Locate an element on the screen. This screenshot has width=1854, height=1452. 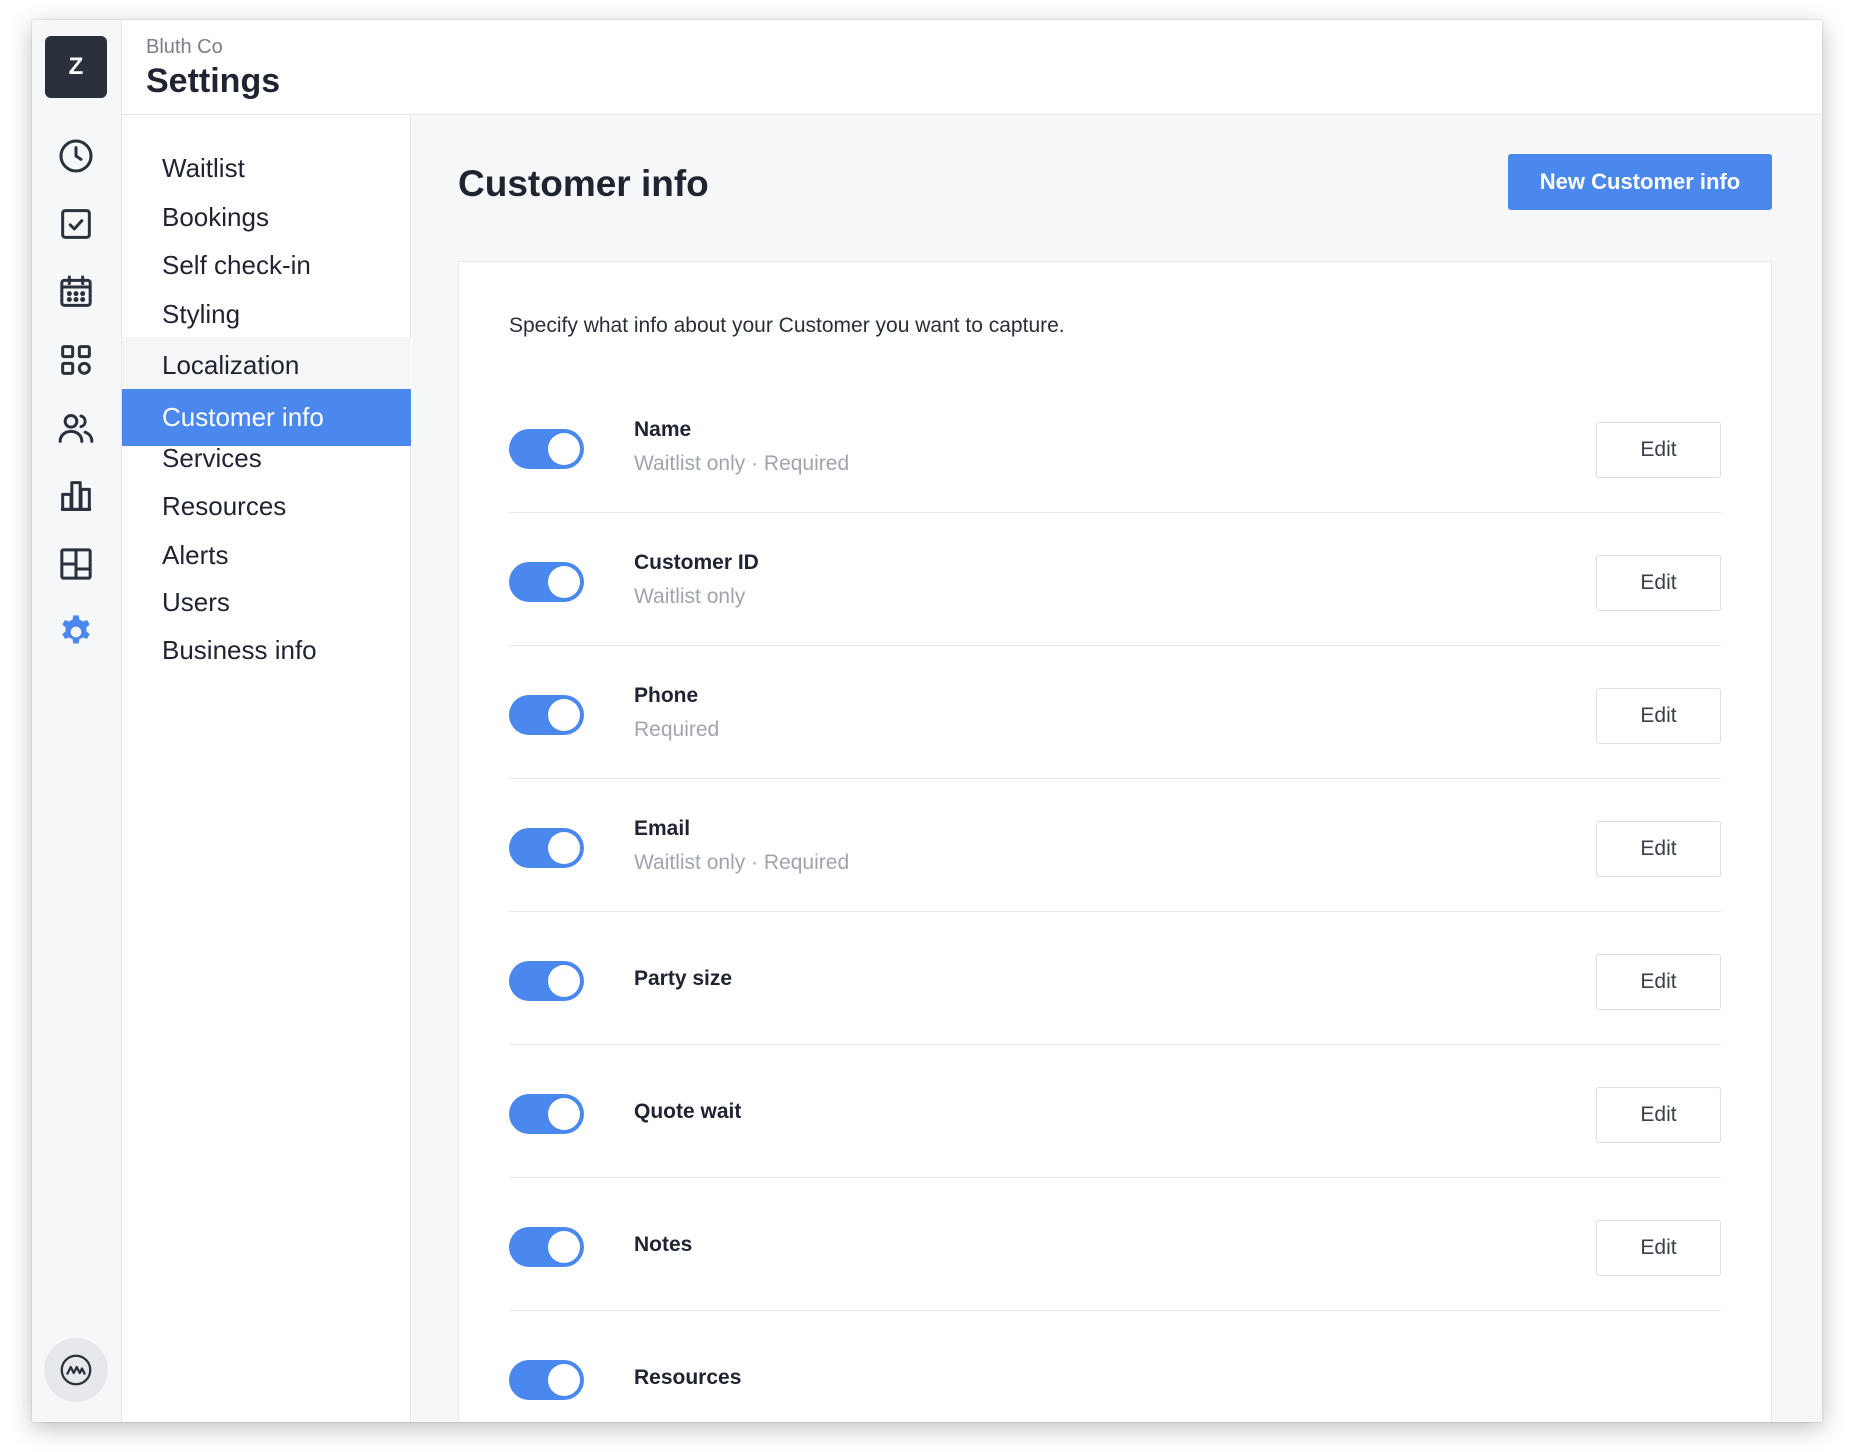
user-avatar is located at coordinates (76, 1370).